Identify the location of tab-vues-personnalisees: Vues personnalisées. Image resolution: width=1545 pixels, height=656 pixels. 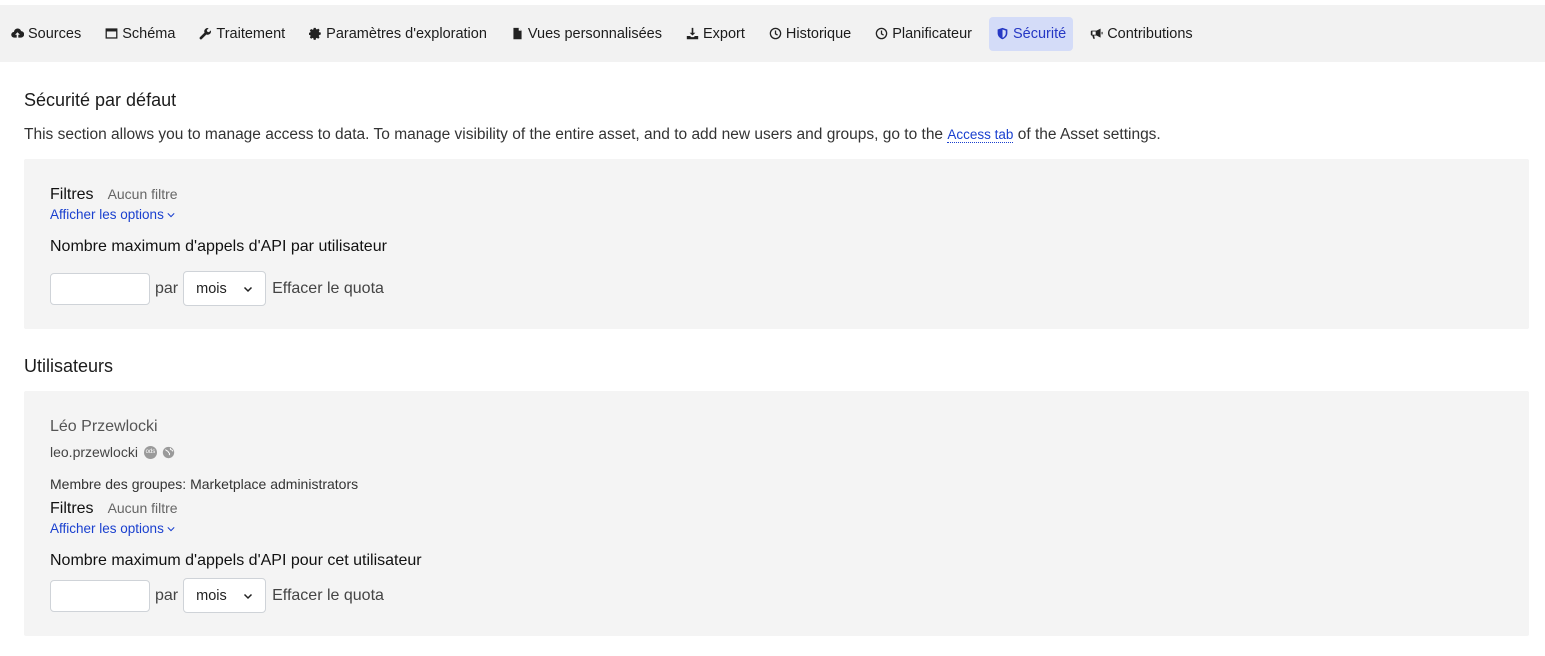
(586, 34).